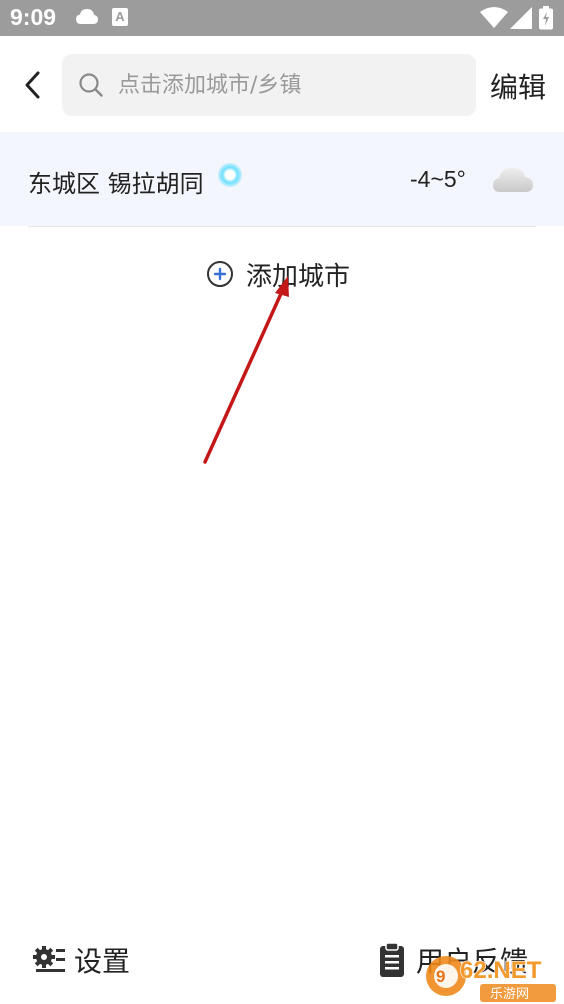 This screenshot has width=564, height=1004. Describe the element at coordinates (220, 274) in the screenshot. I see `add-circle-icon` at that location.